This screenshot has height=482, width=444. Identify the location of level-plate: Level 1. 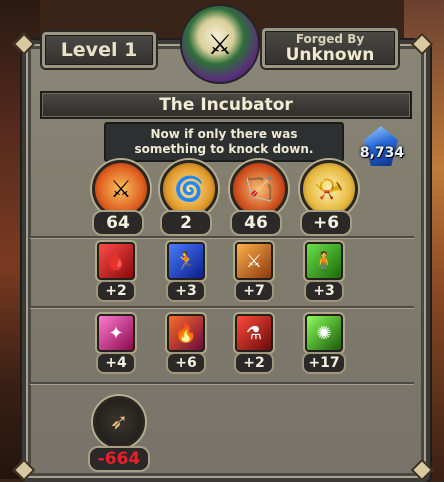
(99, 50).